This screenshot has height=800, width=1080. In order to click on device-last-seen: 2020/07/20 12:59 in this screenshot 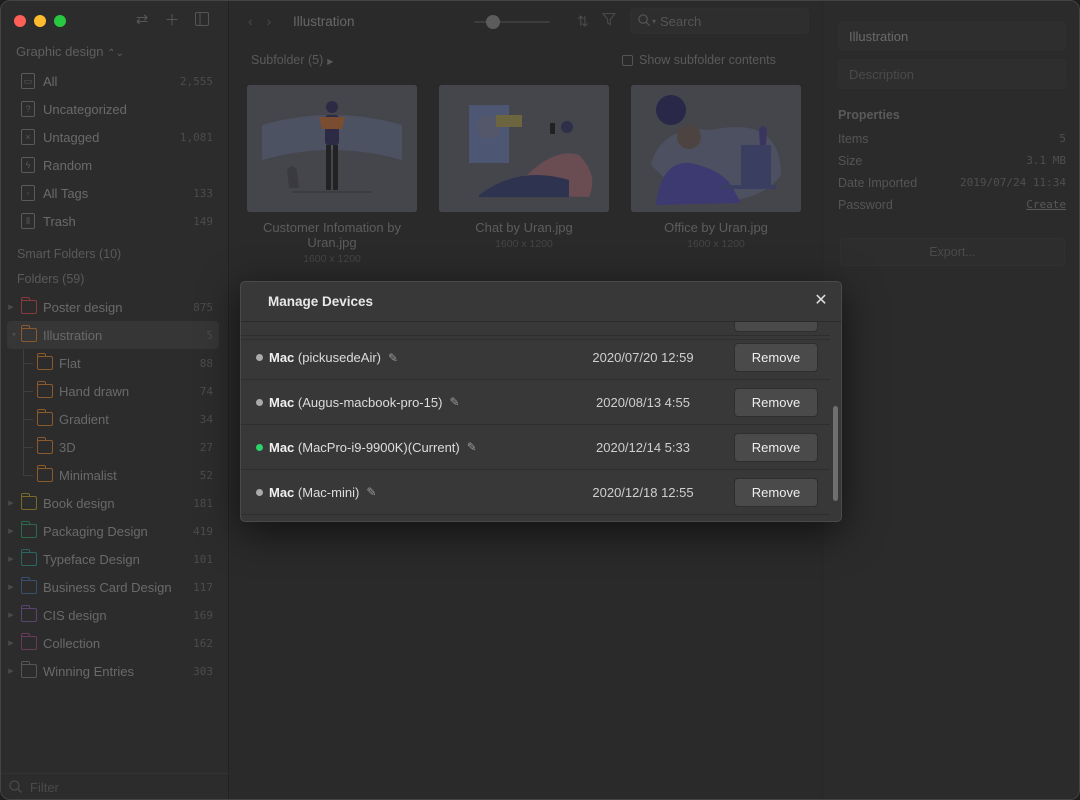, I will do `click(643, 357)`.